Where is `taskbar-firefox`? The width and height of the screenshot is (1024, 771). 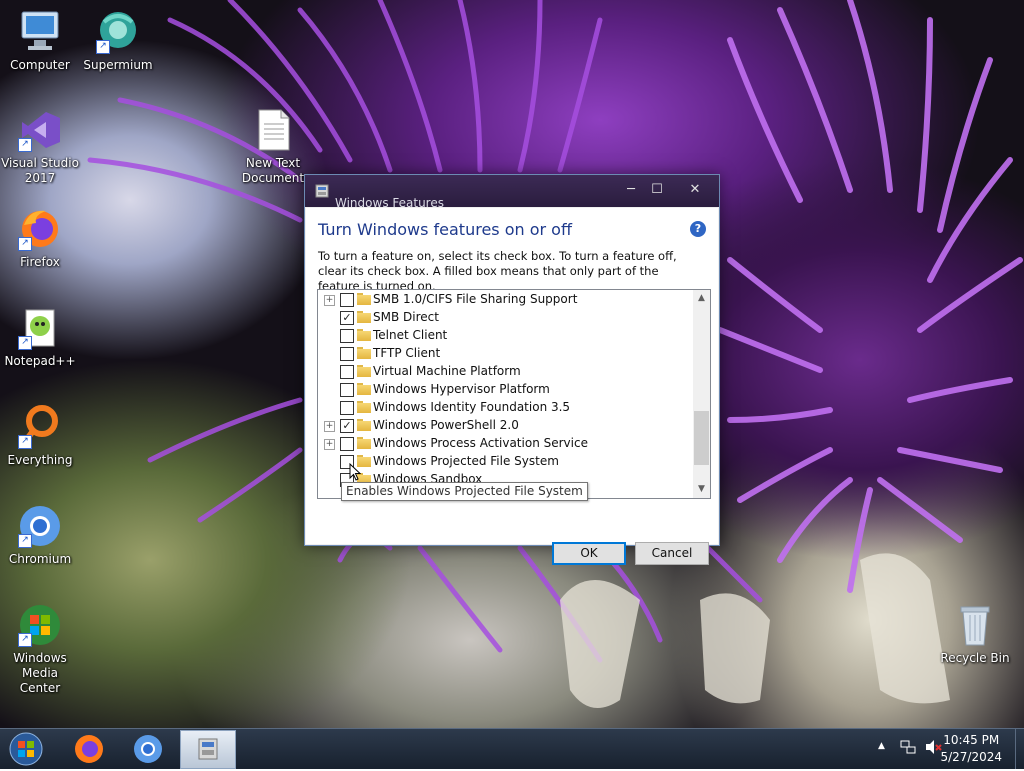 taskbar-firefox is located at coordinates (89, 748).